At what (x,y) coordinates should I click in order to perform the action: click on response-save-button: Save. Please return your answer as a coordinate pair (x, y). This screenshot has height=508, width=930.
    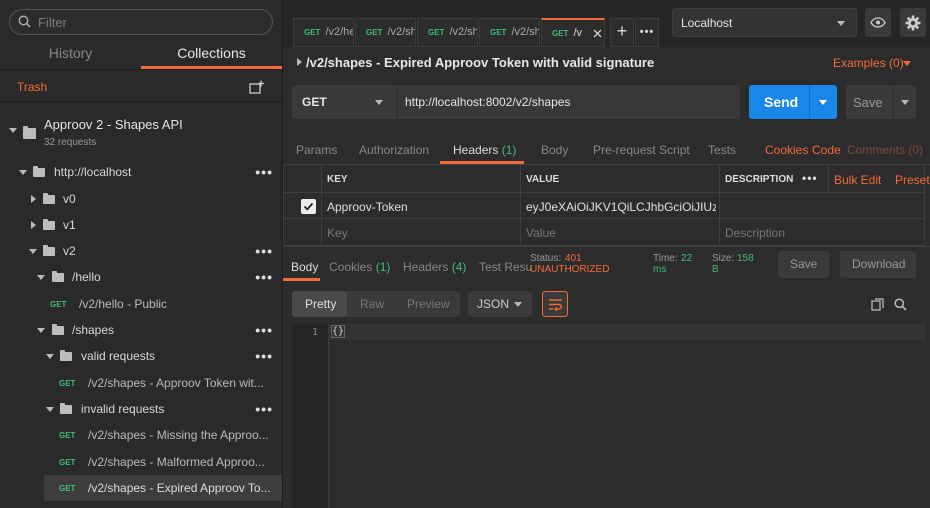
    Looking at the image, I should click on (803, 264).